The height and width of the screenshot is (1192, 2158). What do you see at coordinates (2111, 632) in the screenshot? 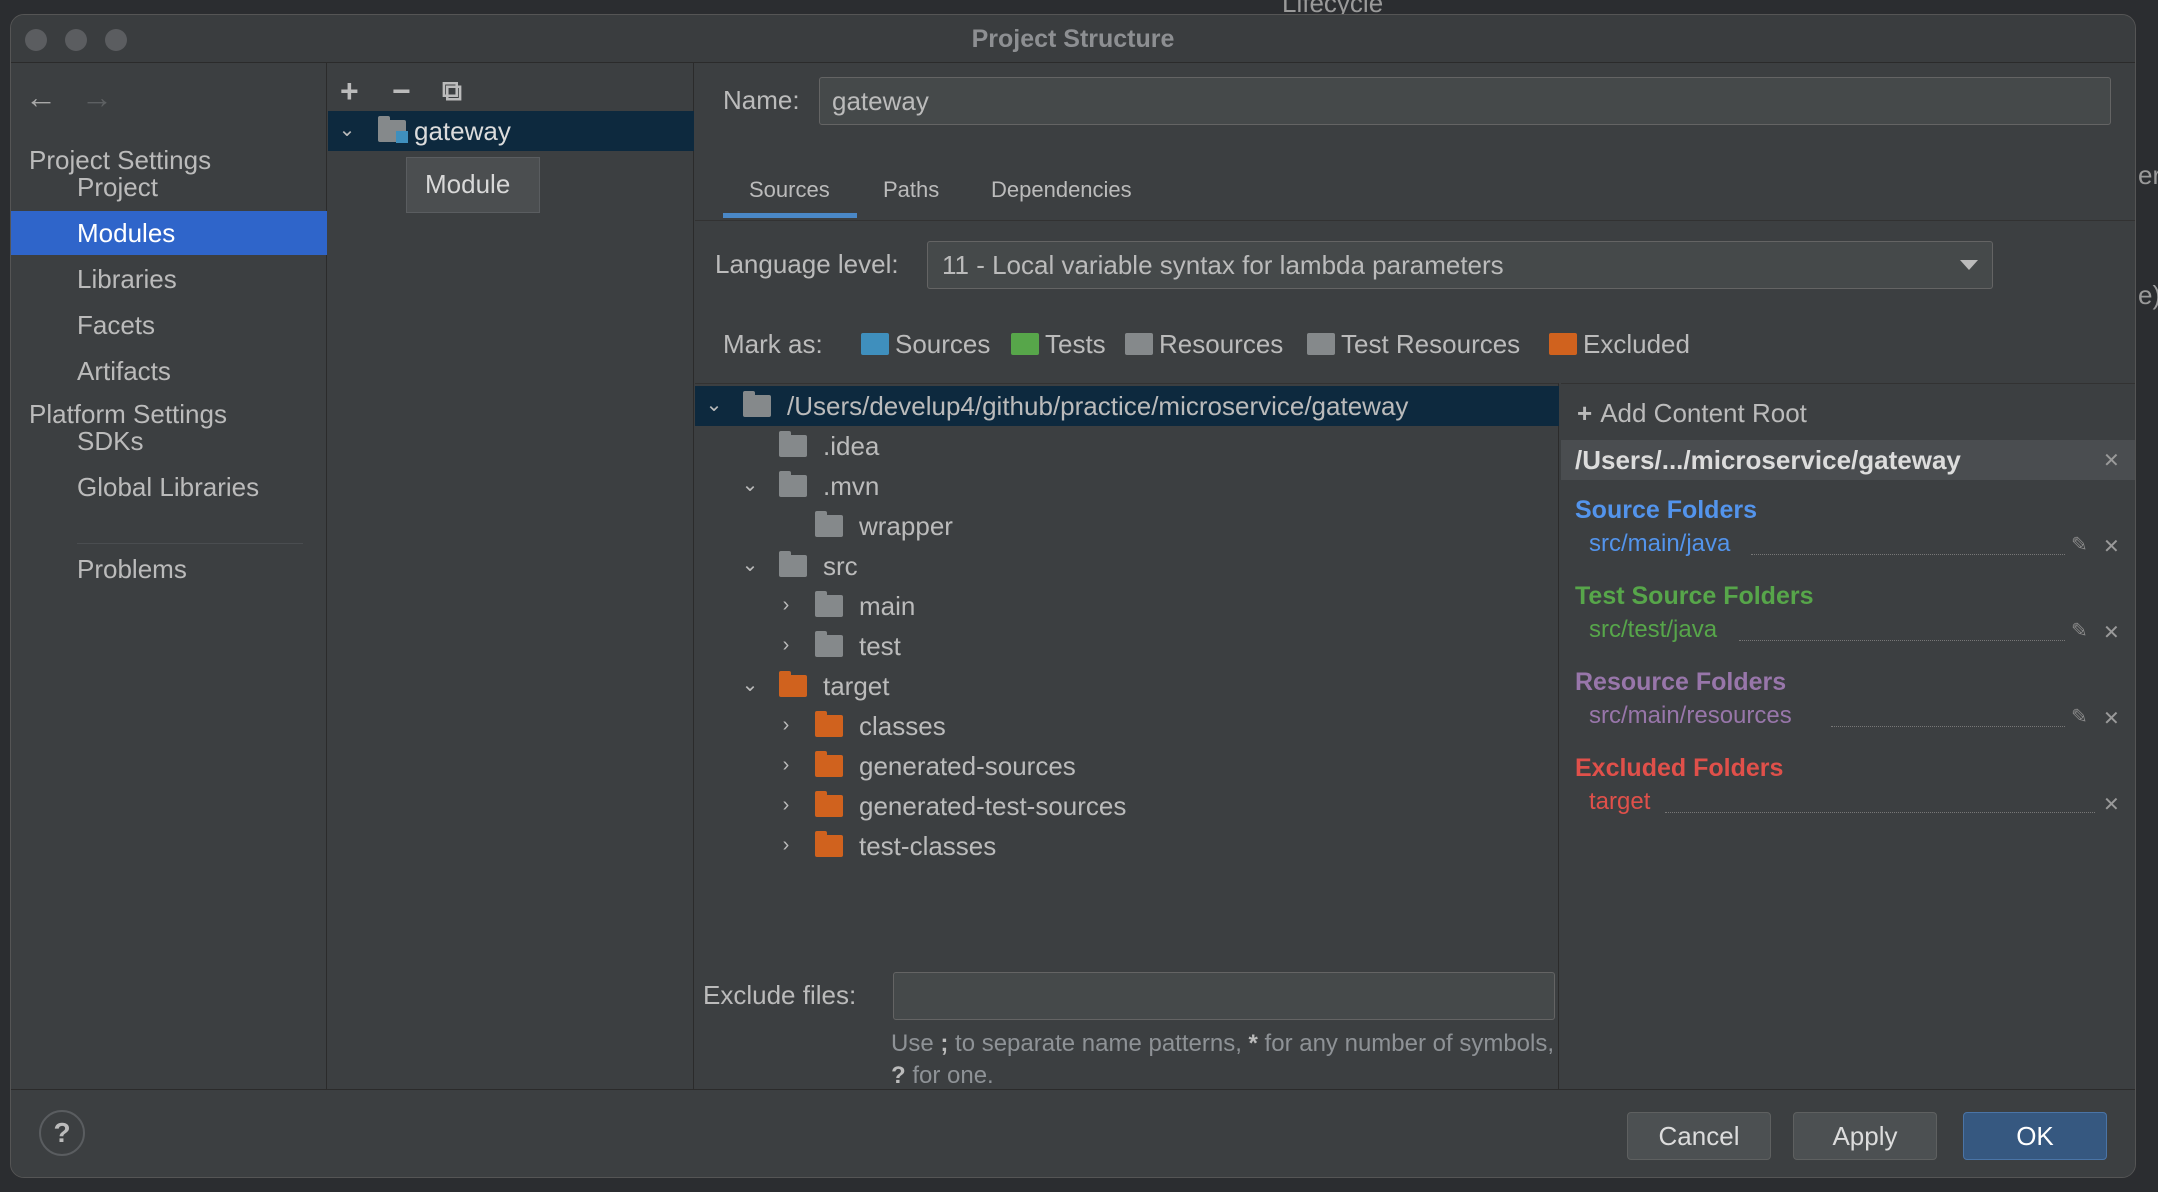
I see `remove-test-source-folder-icon: ✕` at bounding box center [2111, 632].